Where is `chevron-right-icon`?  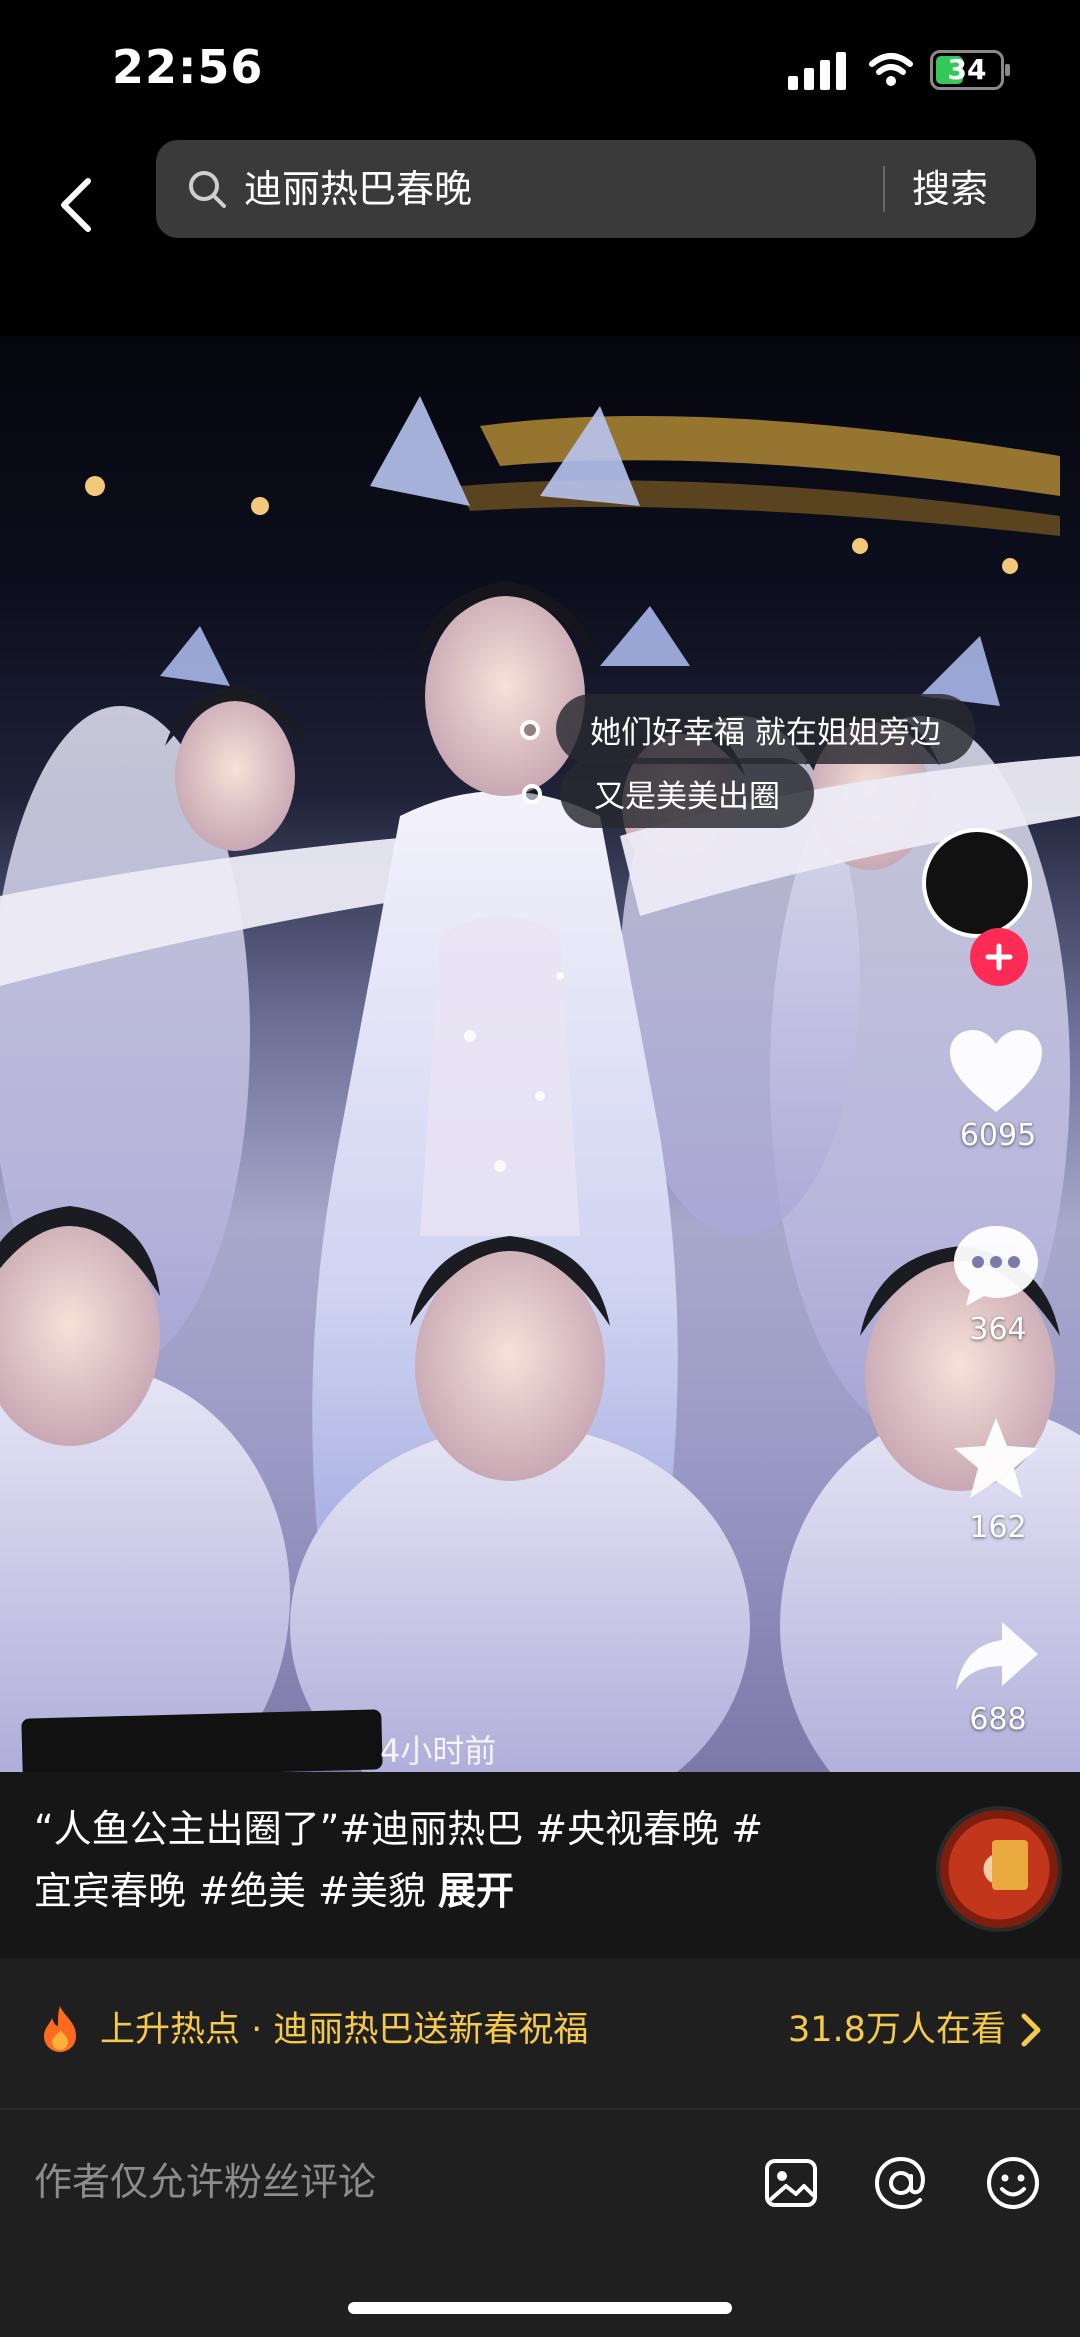
chevron-right-icon is located at coordinates (1031, 2030).